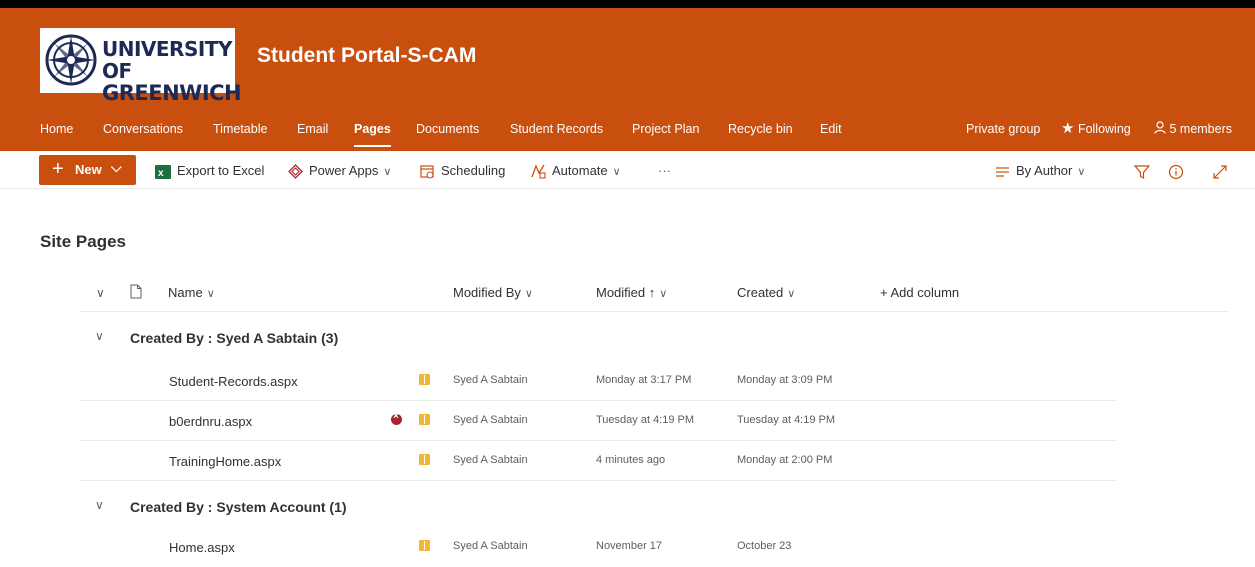 This screenshot has height=567, width=1255. What do you see at coordinates (1201, 129) in the screenshot?
I see `members-label: 5 members` at bounding box center [1201, 129].